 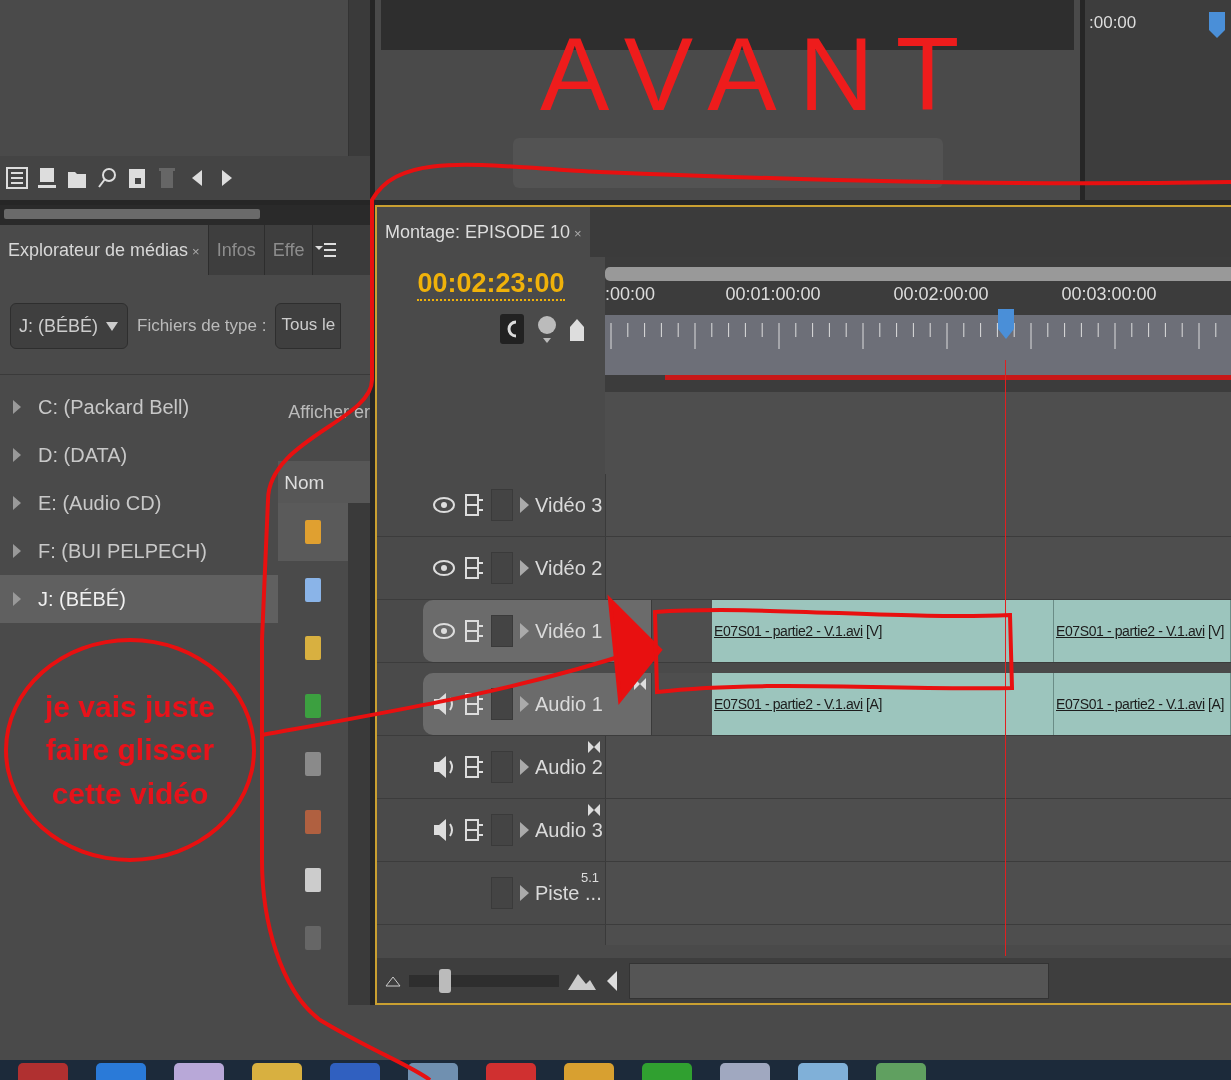 What do you see at coordinates (47, 178) in the screenshot?
I see `icon-view-icon` at bounding box center [47, 178].